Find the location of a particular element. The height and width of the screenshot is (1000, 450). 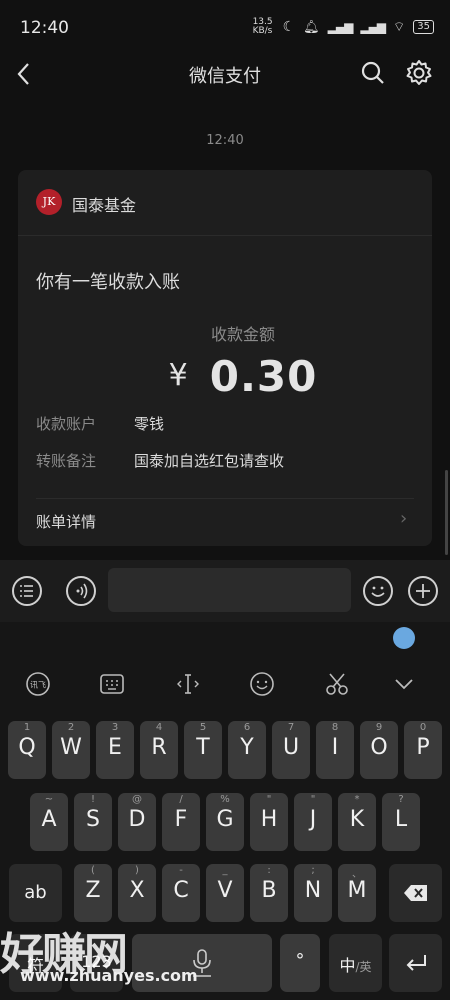

key-secondary-label: % is located at coordinates (225, 799).